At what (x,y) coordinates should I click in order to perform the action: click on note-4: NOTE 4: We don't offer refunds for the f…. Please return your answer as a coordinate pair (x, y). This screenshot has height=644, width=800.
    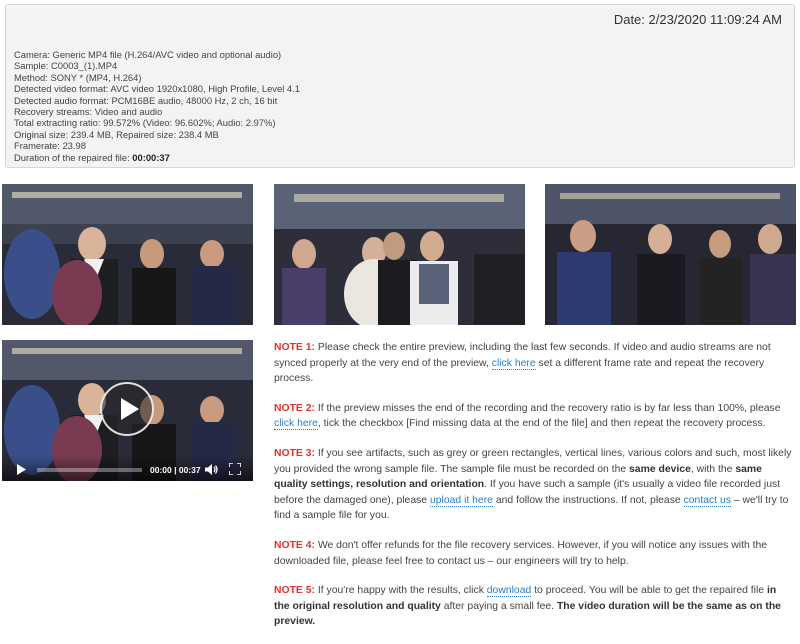
    Looking at the image, I should click on (533, 553).